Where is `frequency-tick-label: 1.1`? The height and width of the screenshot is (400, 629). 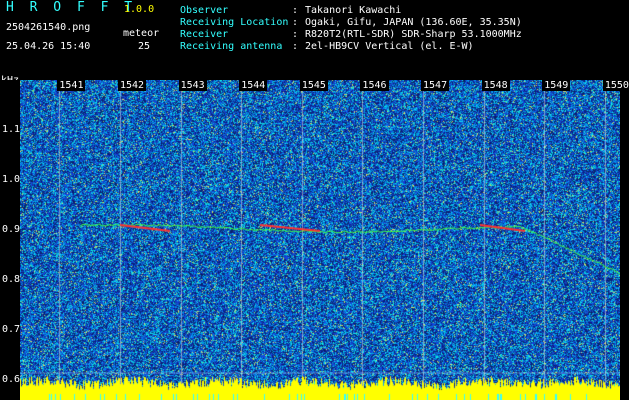
frequency-tick-label: 1.1 is located at coordinates (11, 129).